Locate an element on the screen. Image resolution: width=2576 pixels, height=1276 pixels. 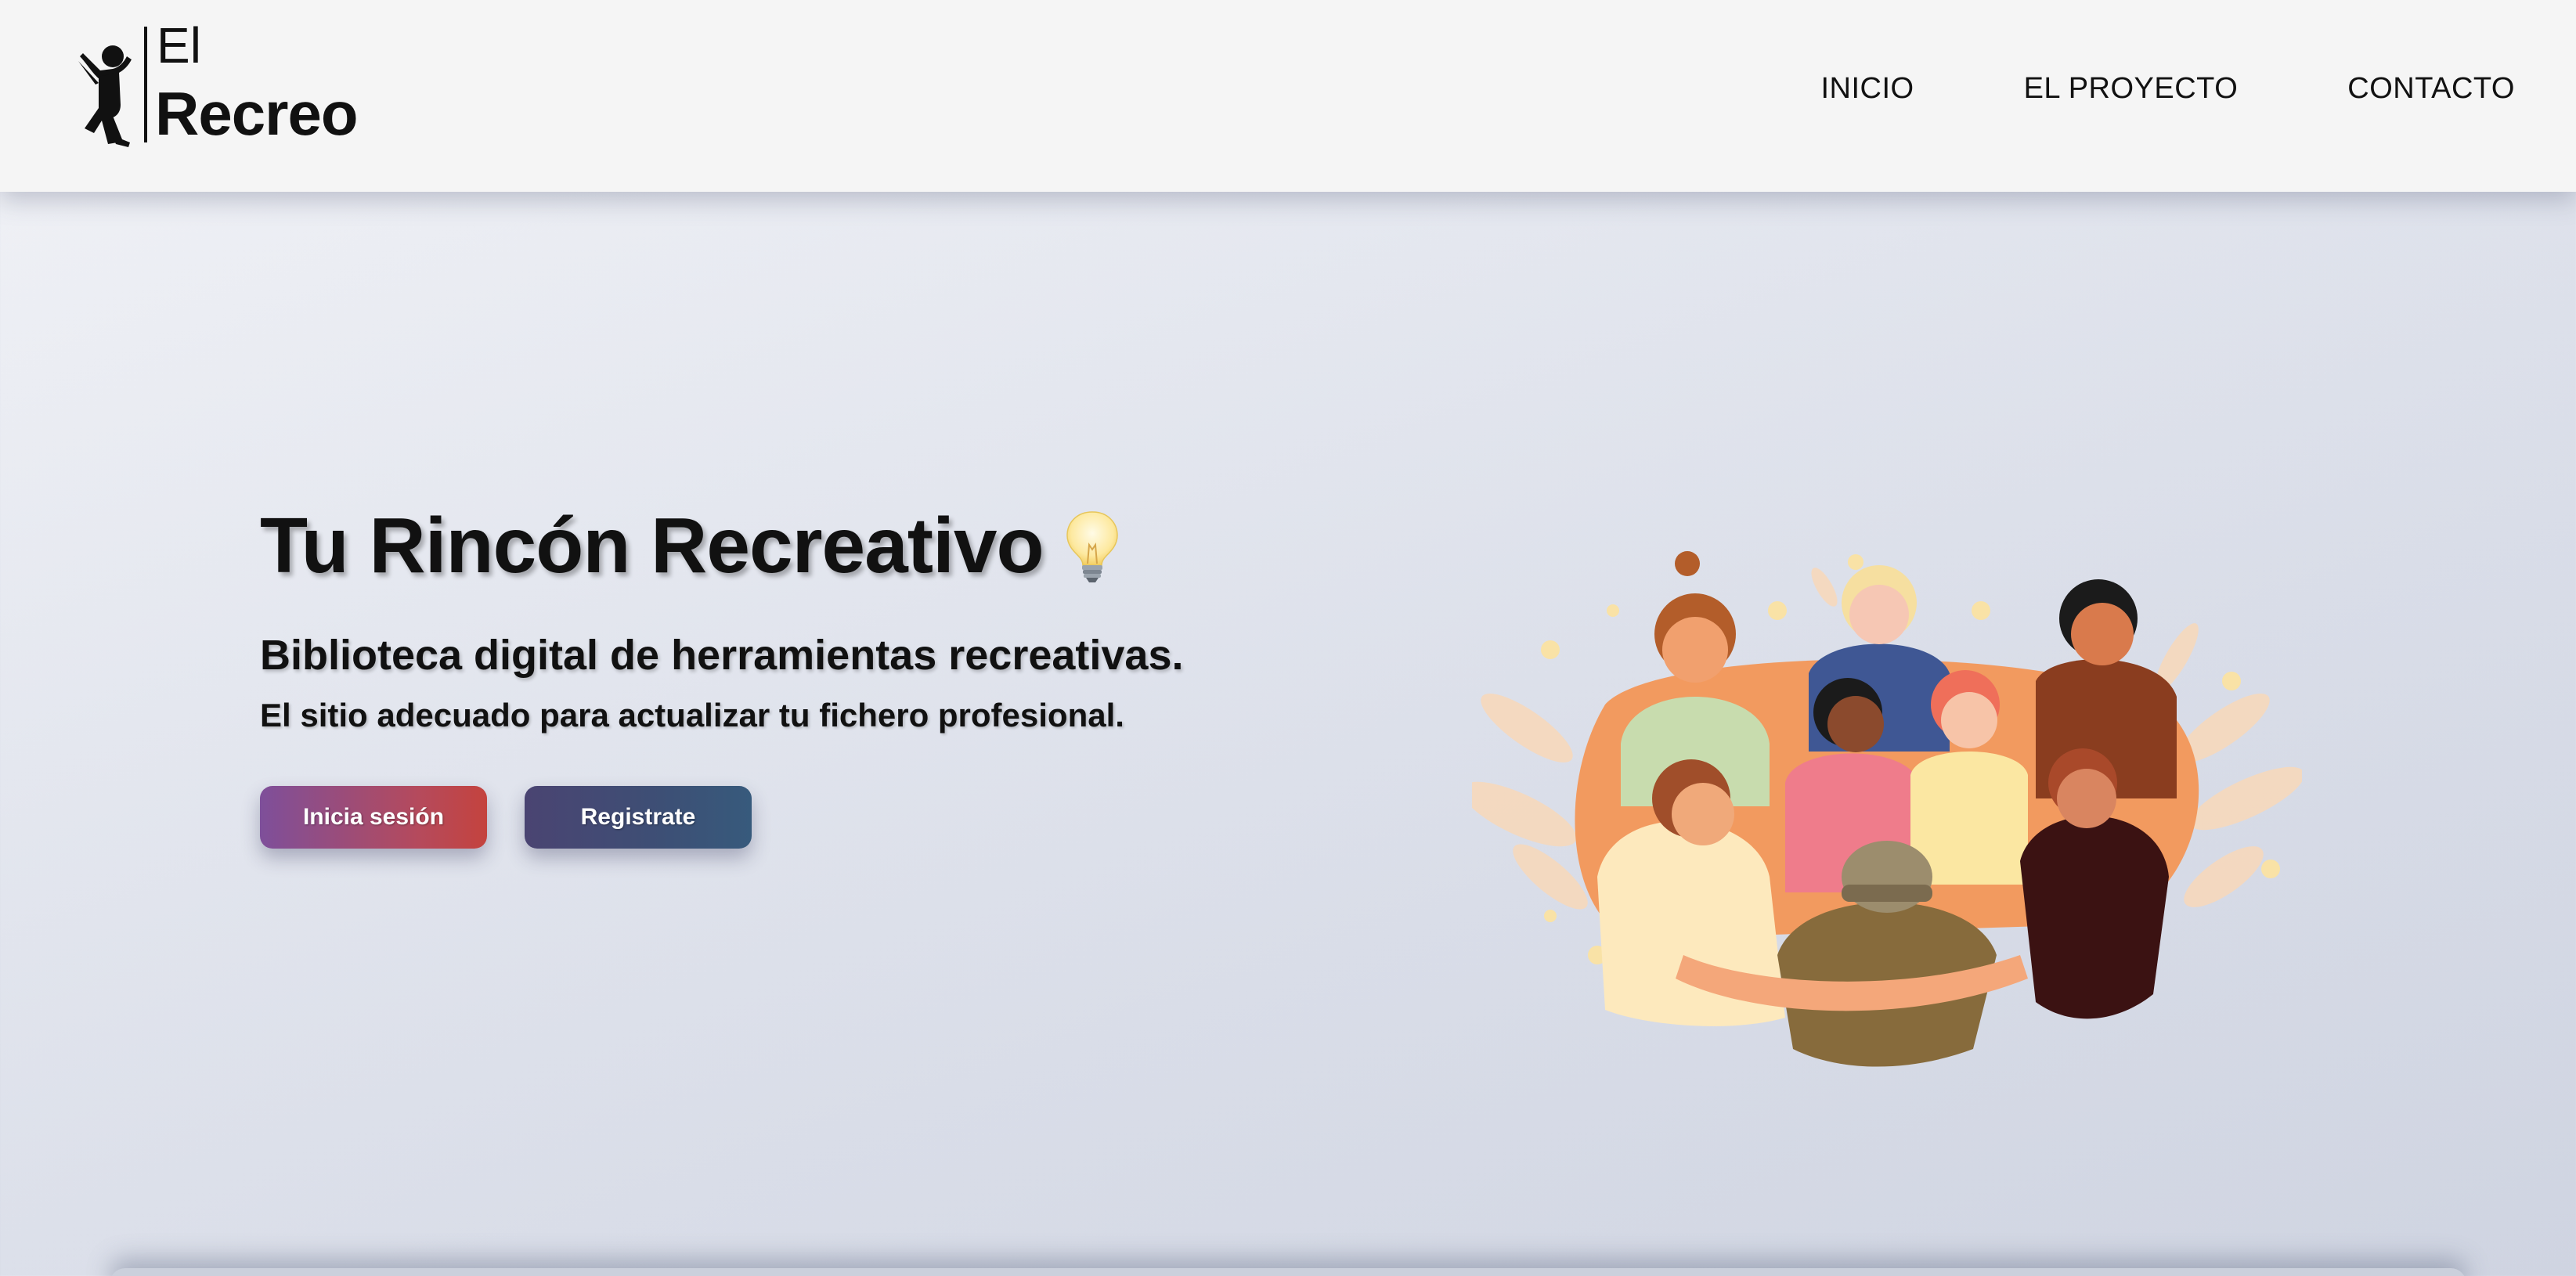
lightbulb-icon is located at coordinates (1092, 546).